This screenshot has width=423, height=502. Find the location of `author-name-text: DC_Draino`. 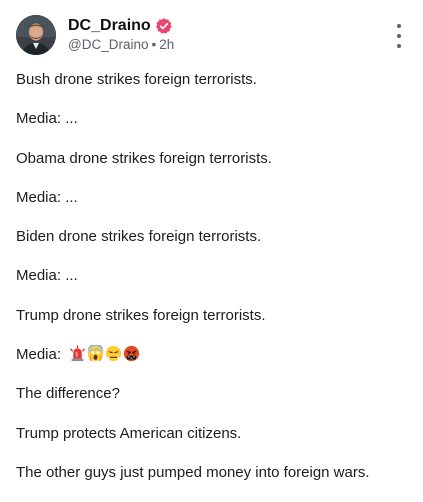

author-name-text: DC_Draino is located at coordinates (109, 26).